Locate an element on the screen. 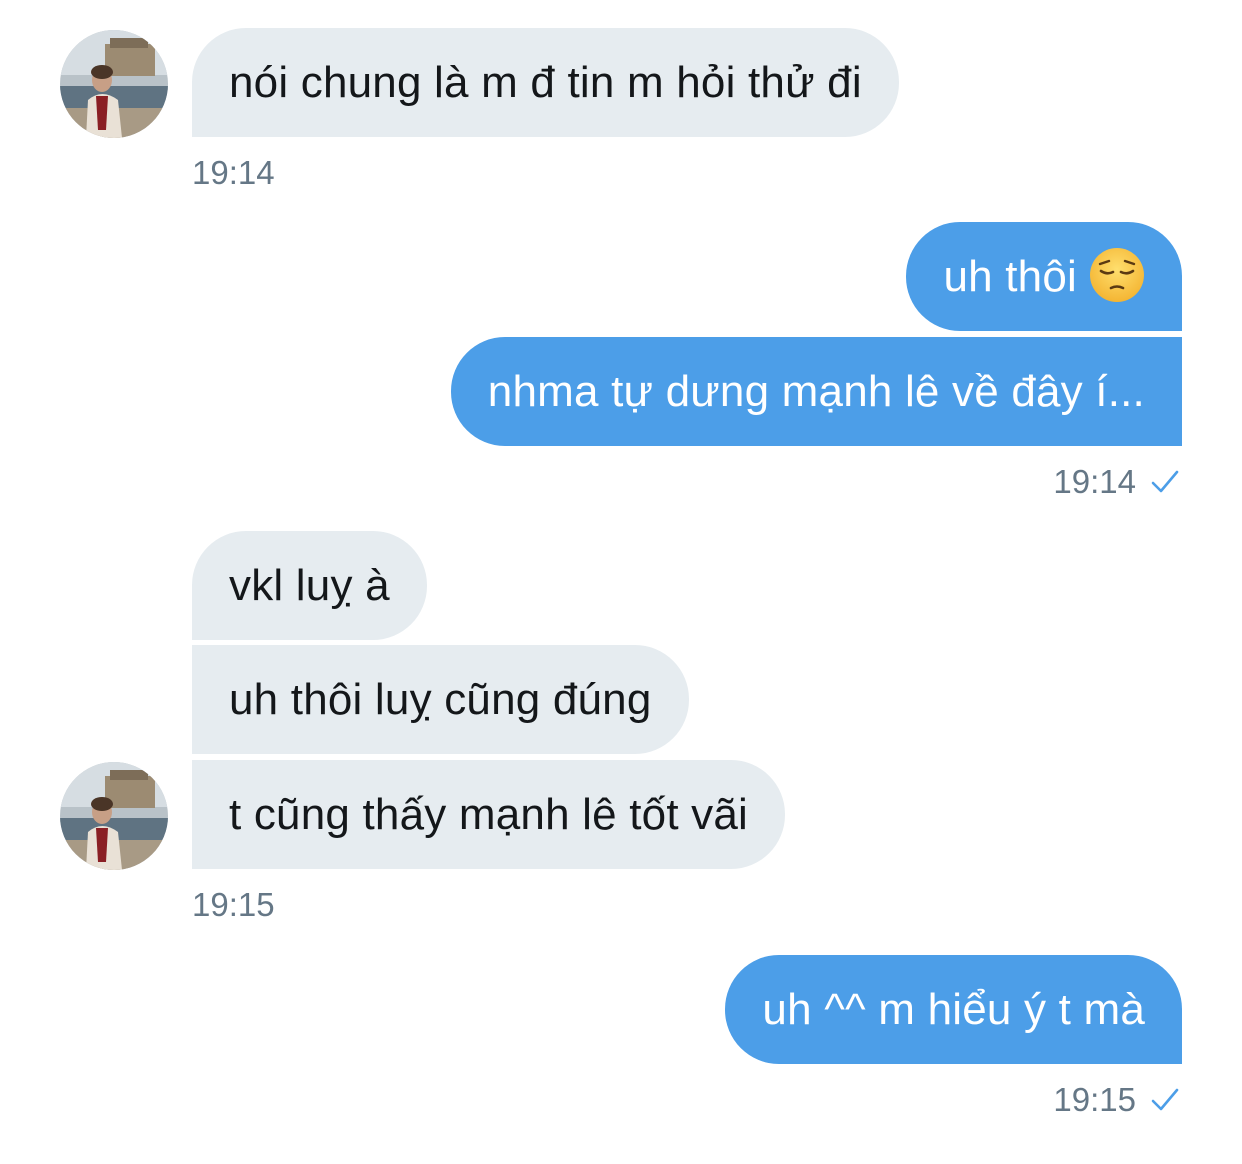 This screenshot has width=1242, height=1164. message-timestamp-row: 19:15 is located at coordinates (1116, 1100).